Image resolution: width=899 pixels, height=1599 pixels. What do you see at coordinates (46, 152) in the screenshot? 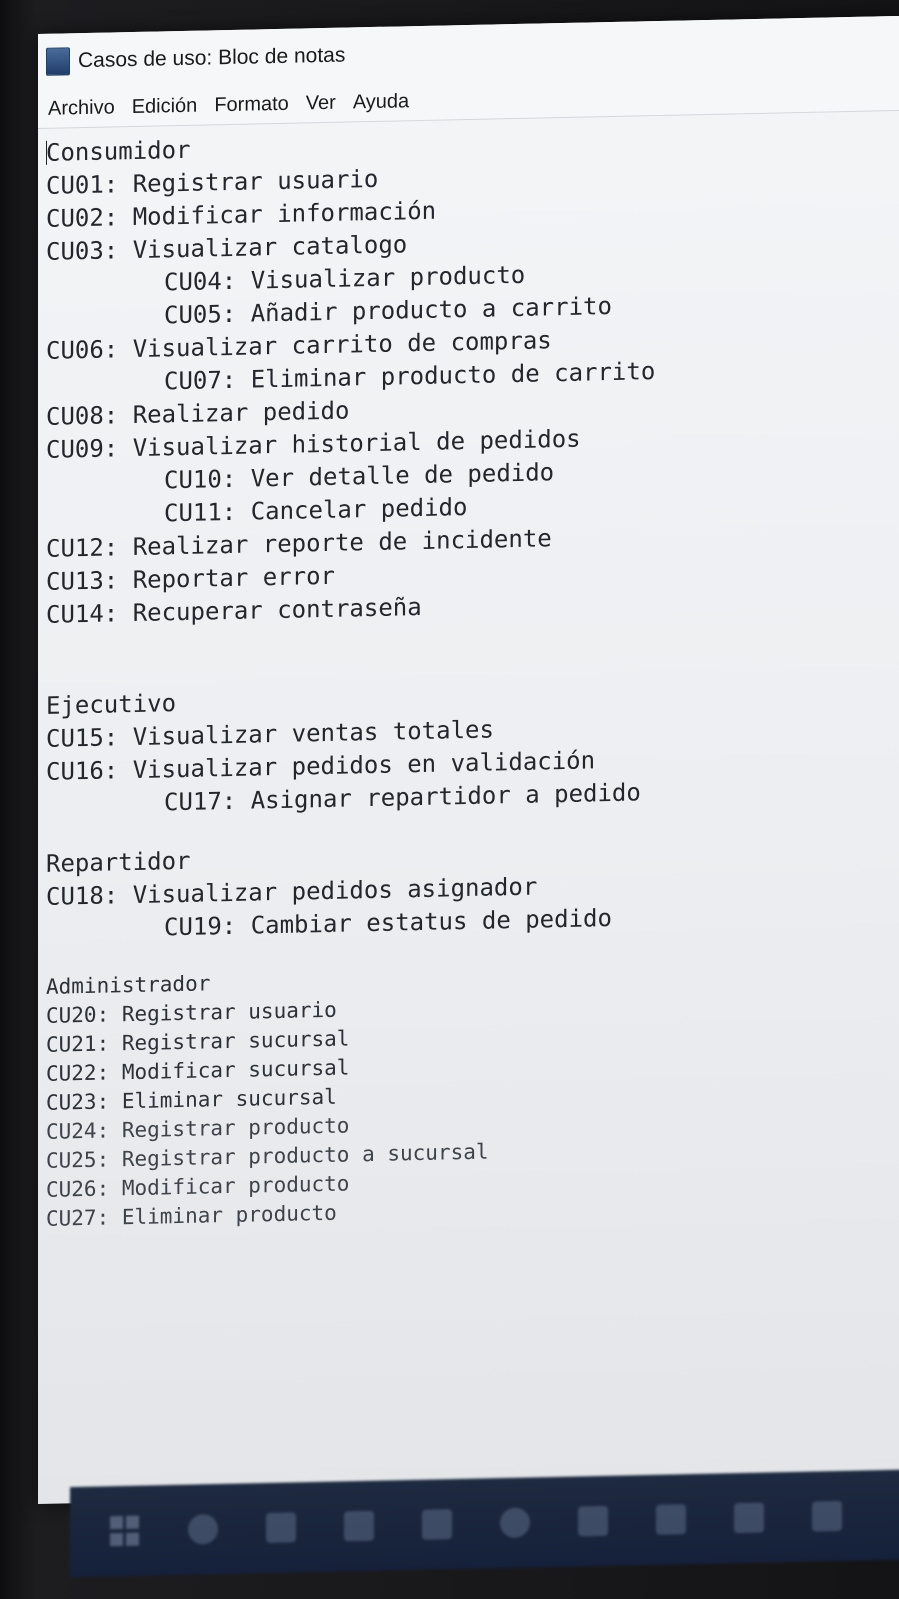
I see `text-caret` at bounding box center [46, 152].